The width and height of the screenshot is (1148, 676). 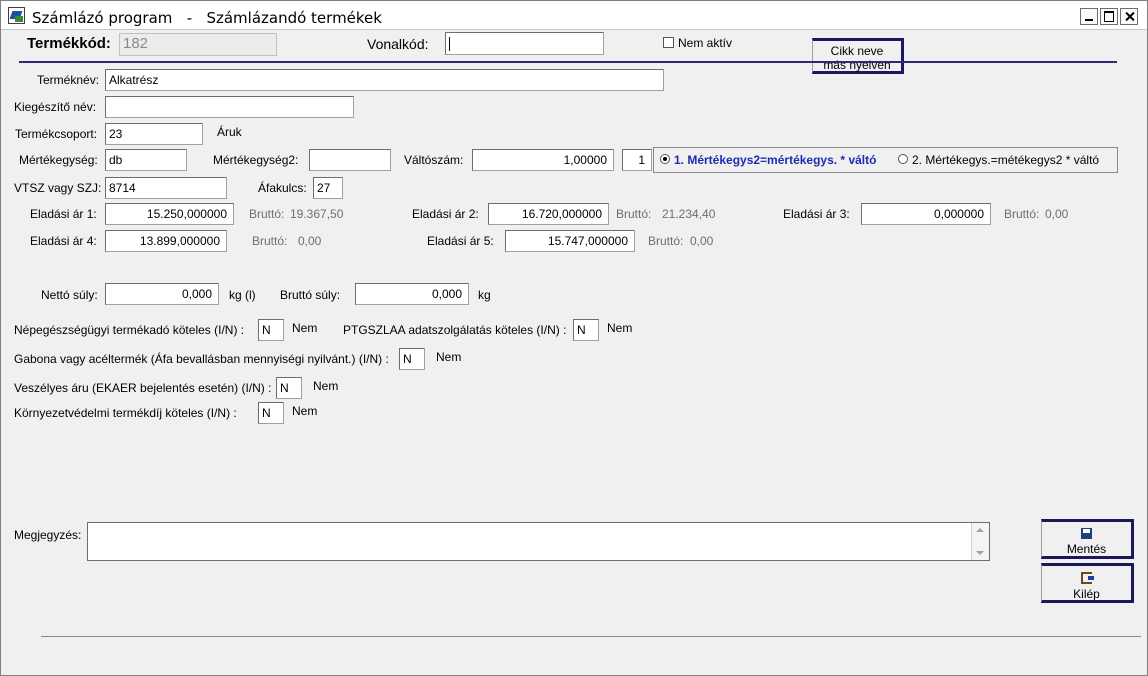 I want to click on header-divider, so click(x=568, y=62).